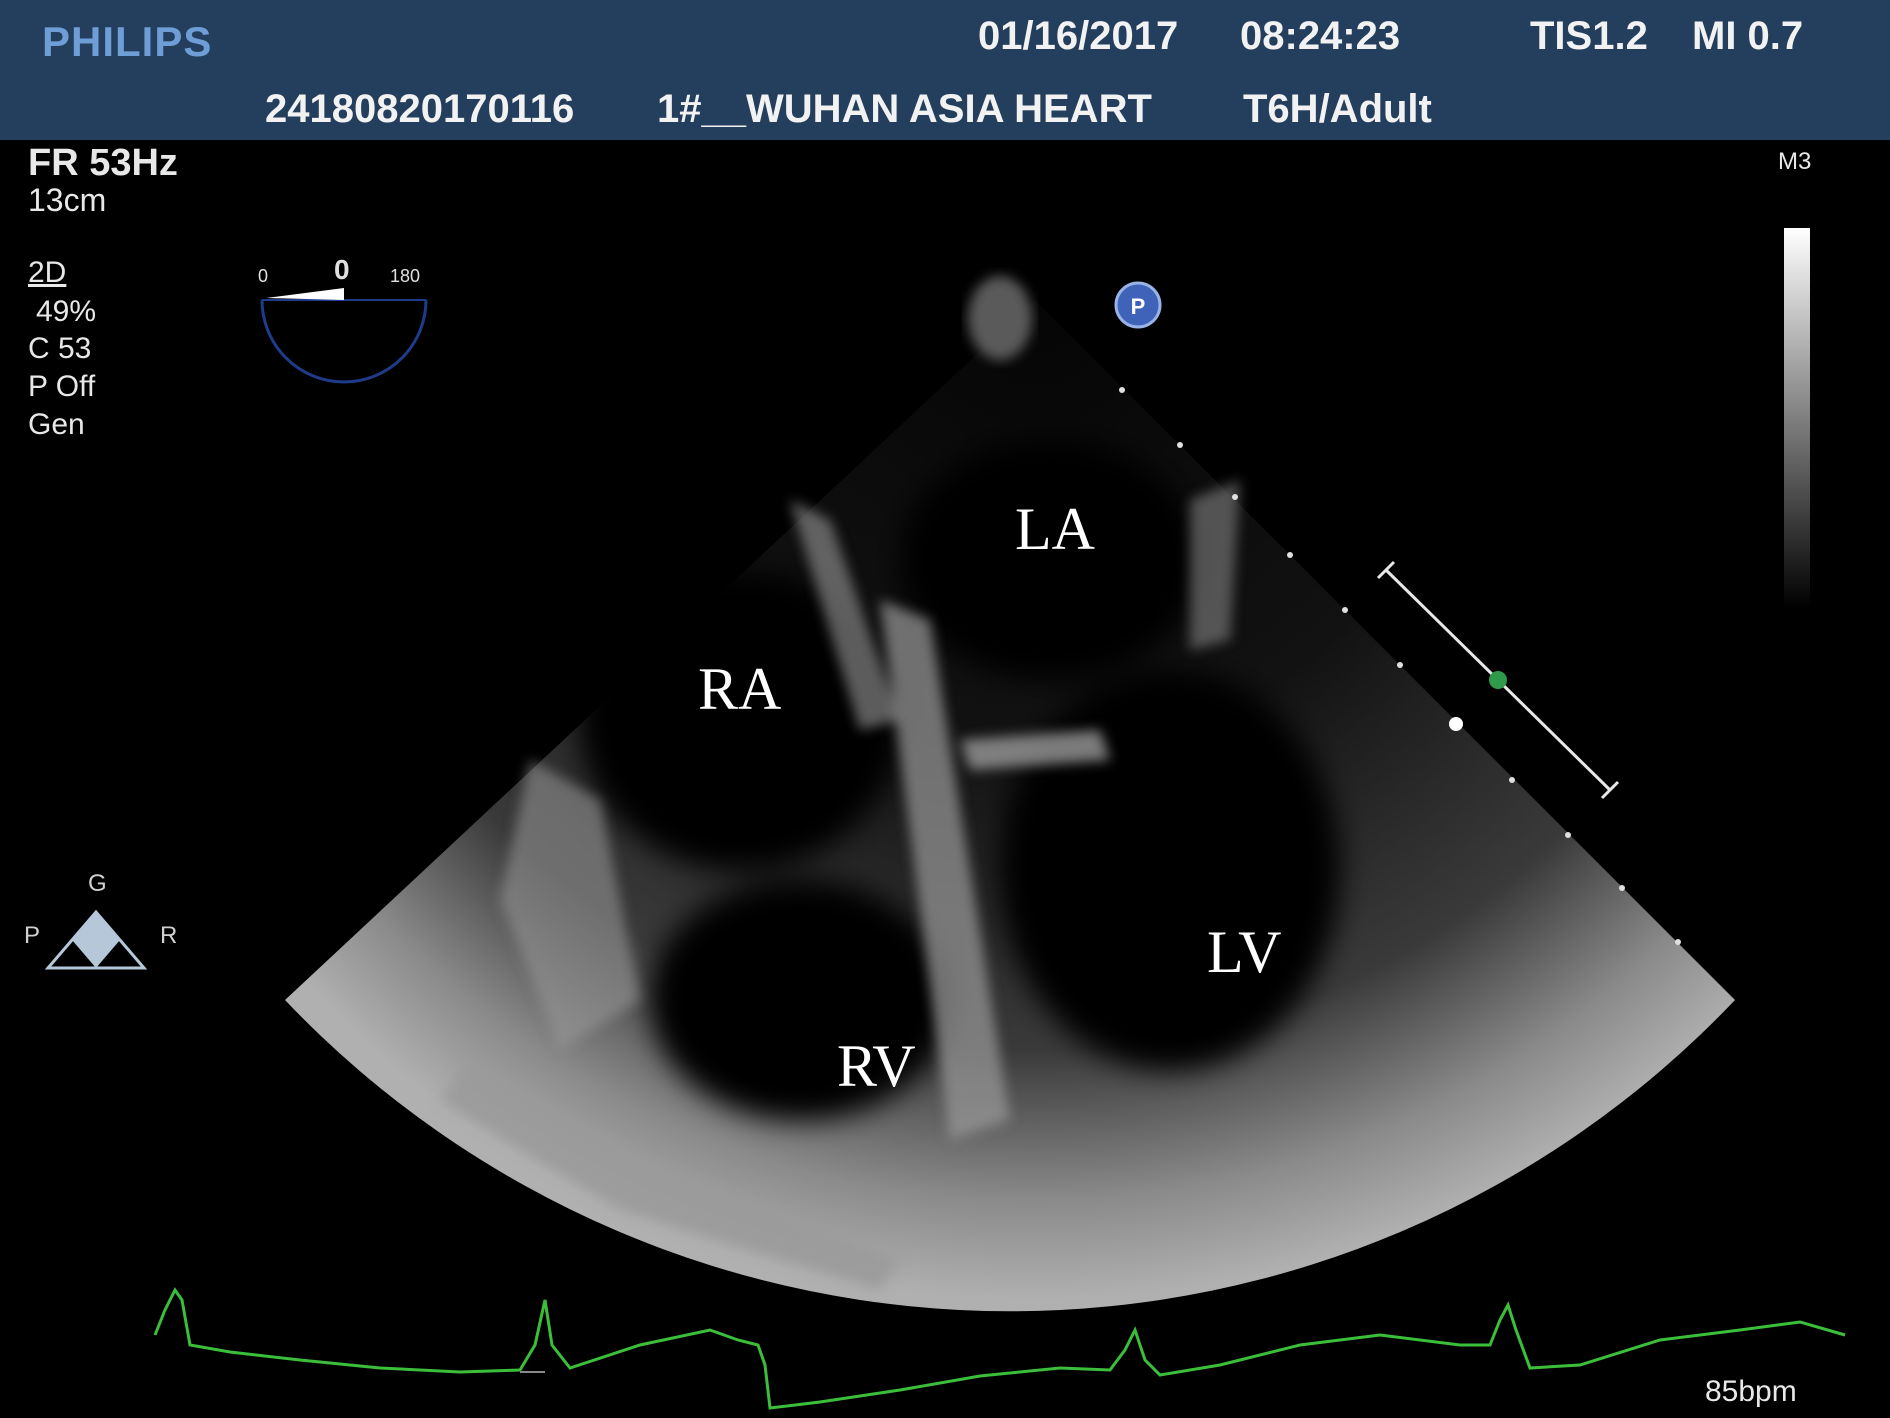 Image resolution: width=1890 pixels, height=1418 pixels. Describe the element at coordinates (1797, 418) in the screenshot. I see `grayscale-bar` at that location.